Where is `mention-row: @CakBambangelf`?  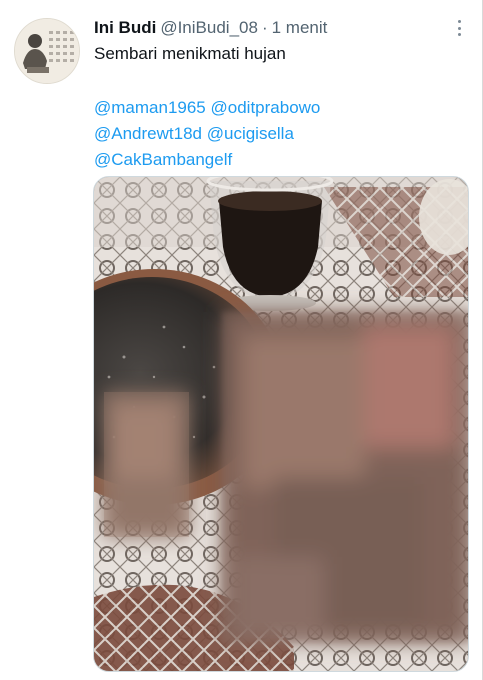 mention-row: @CakBambangelf is located at coordinates (279, 160).